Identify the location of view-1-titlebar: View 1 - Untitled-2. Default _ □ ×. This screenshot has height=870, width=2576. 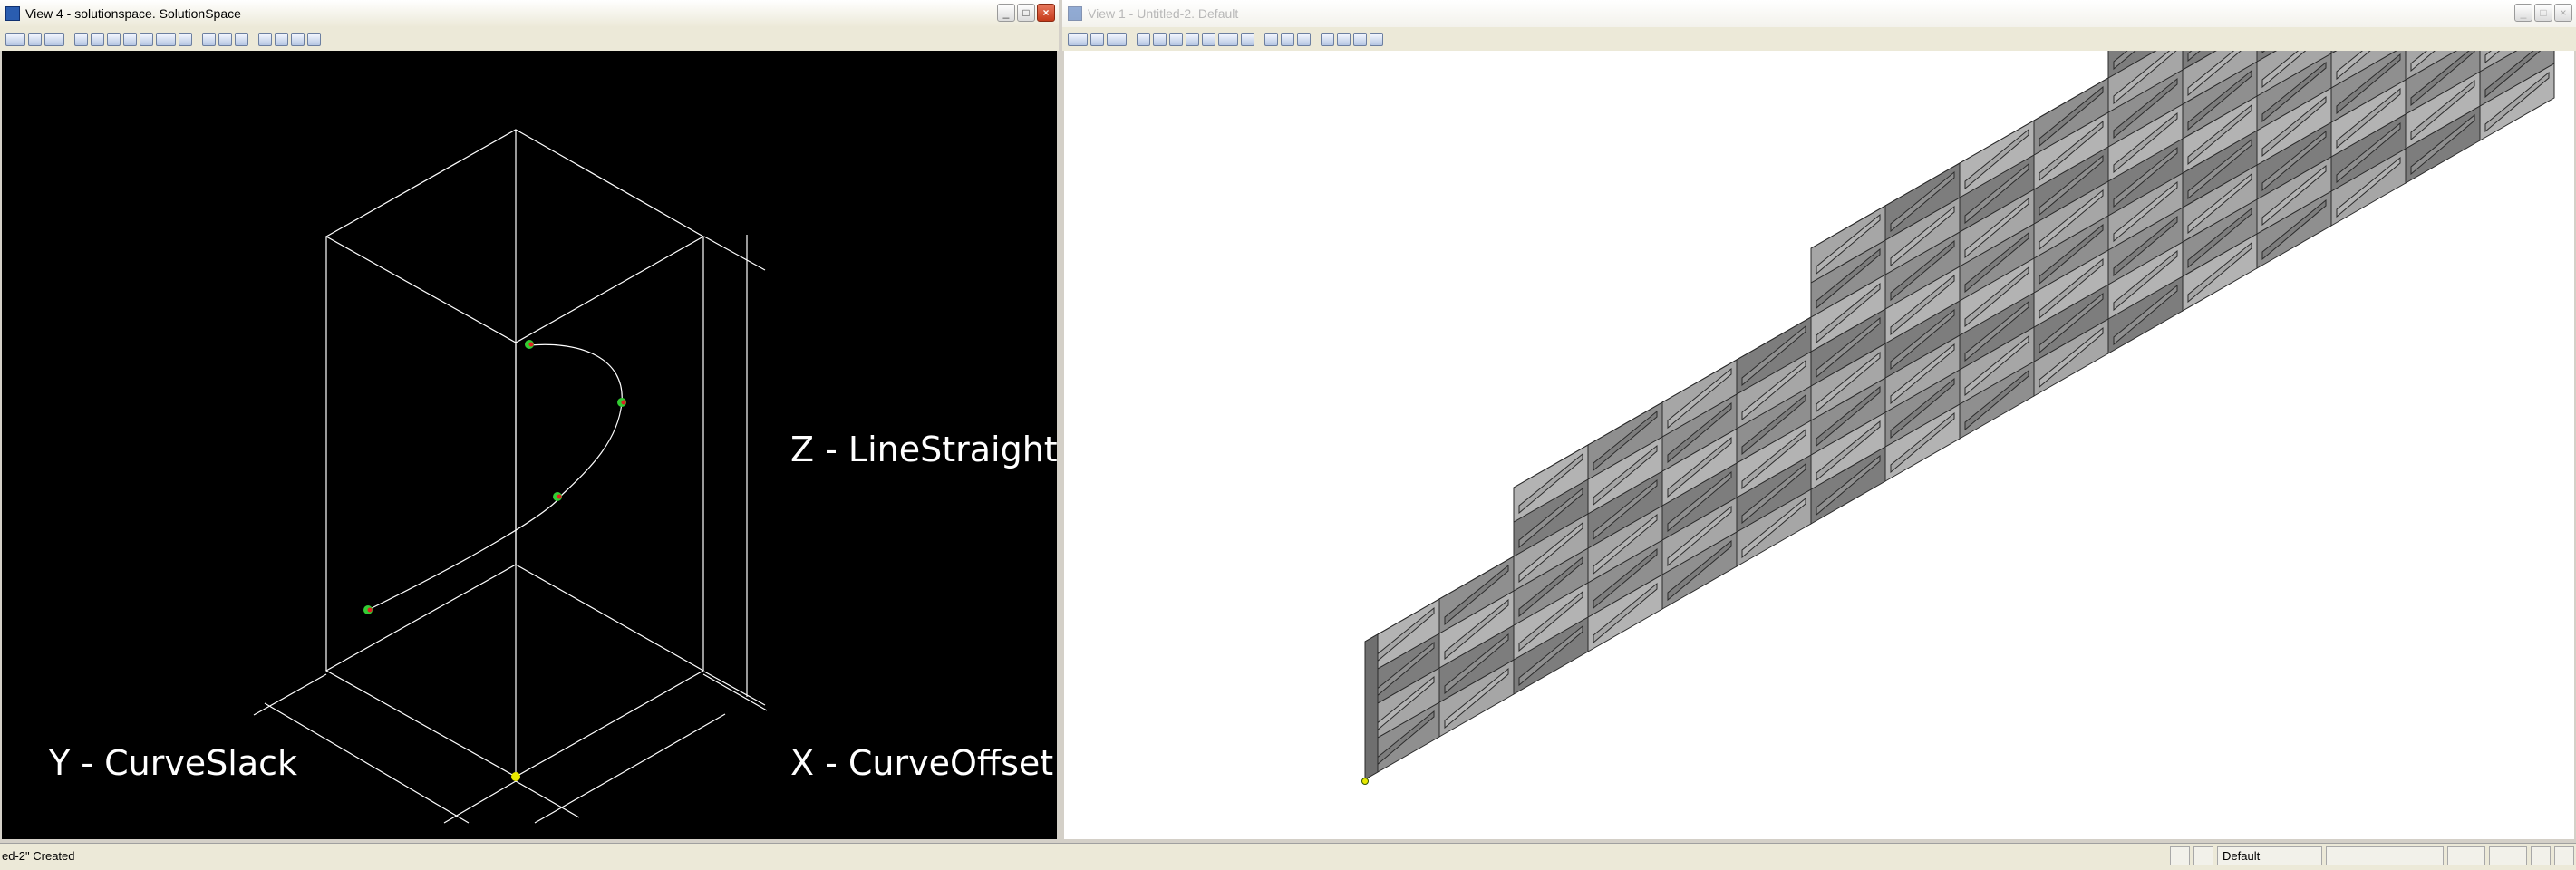
(1819, 13).